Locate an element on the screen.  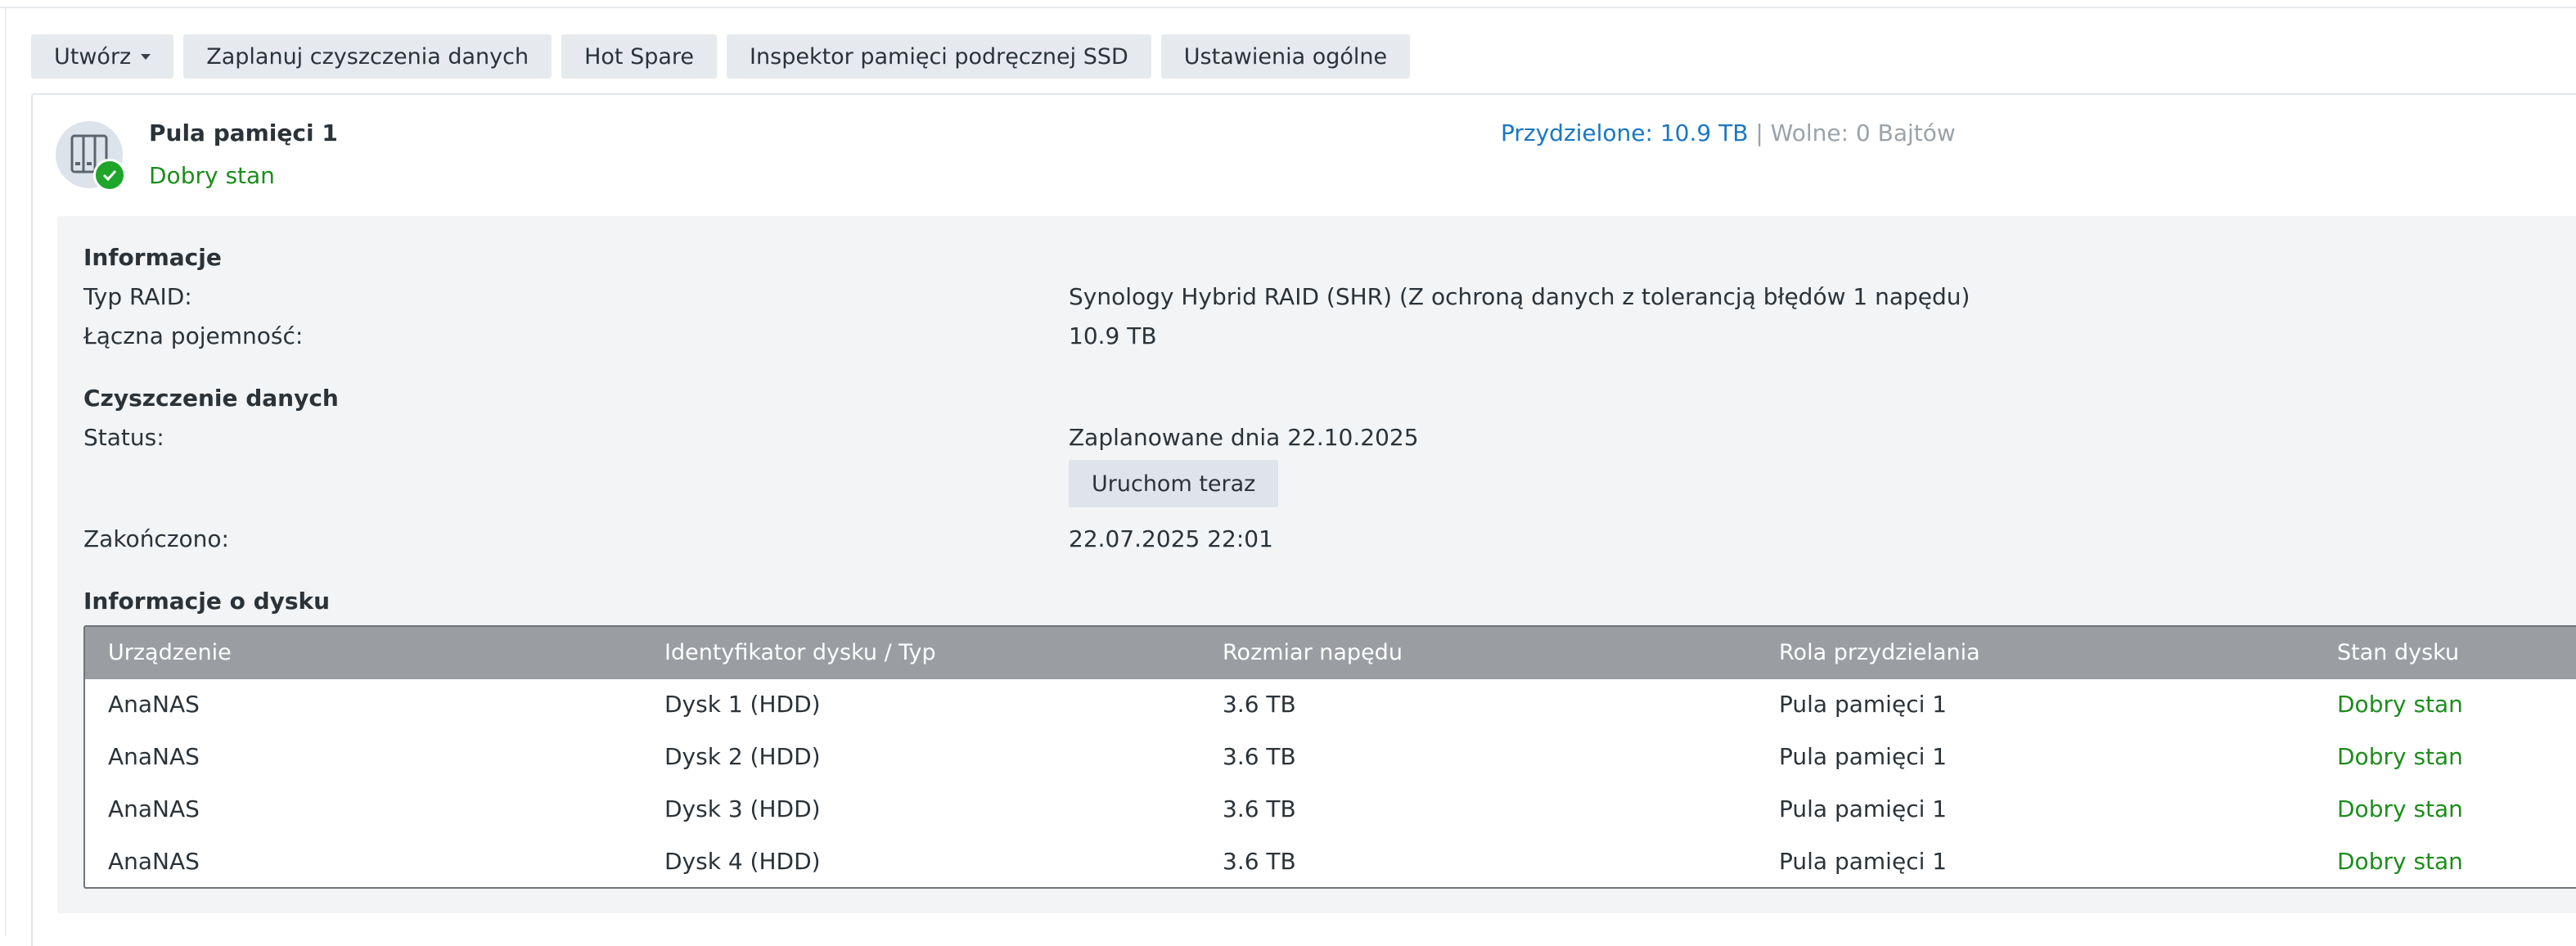
total-capacity-label: Łączna pojemność: is located at coordinates (193, 335).